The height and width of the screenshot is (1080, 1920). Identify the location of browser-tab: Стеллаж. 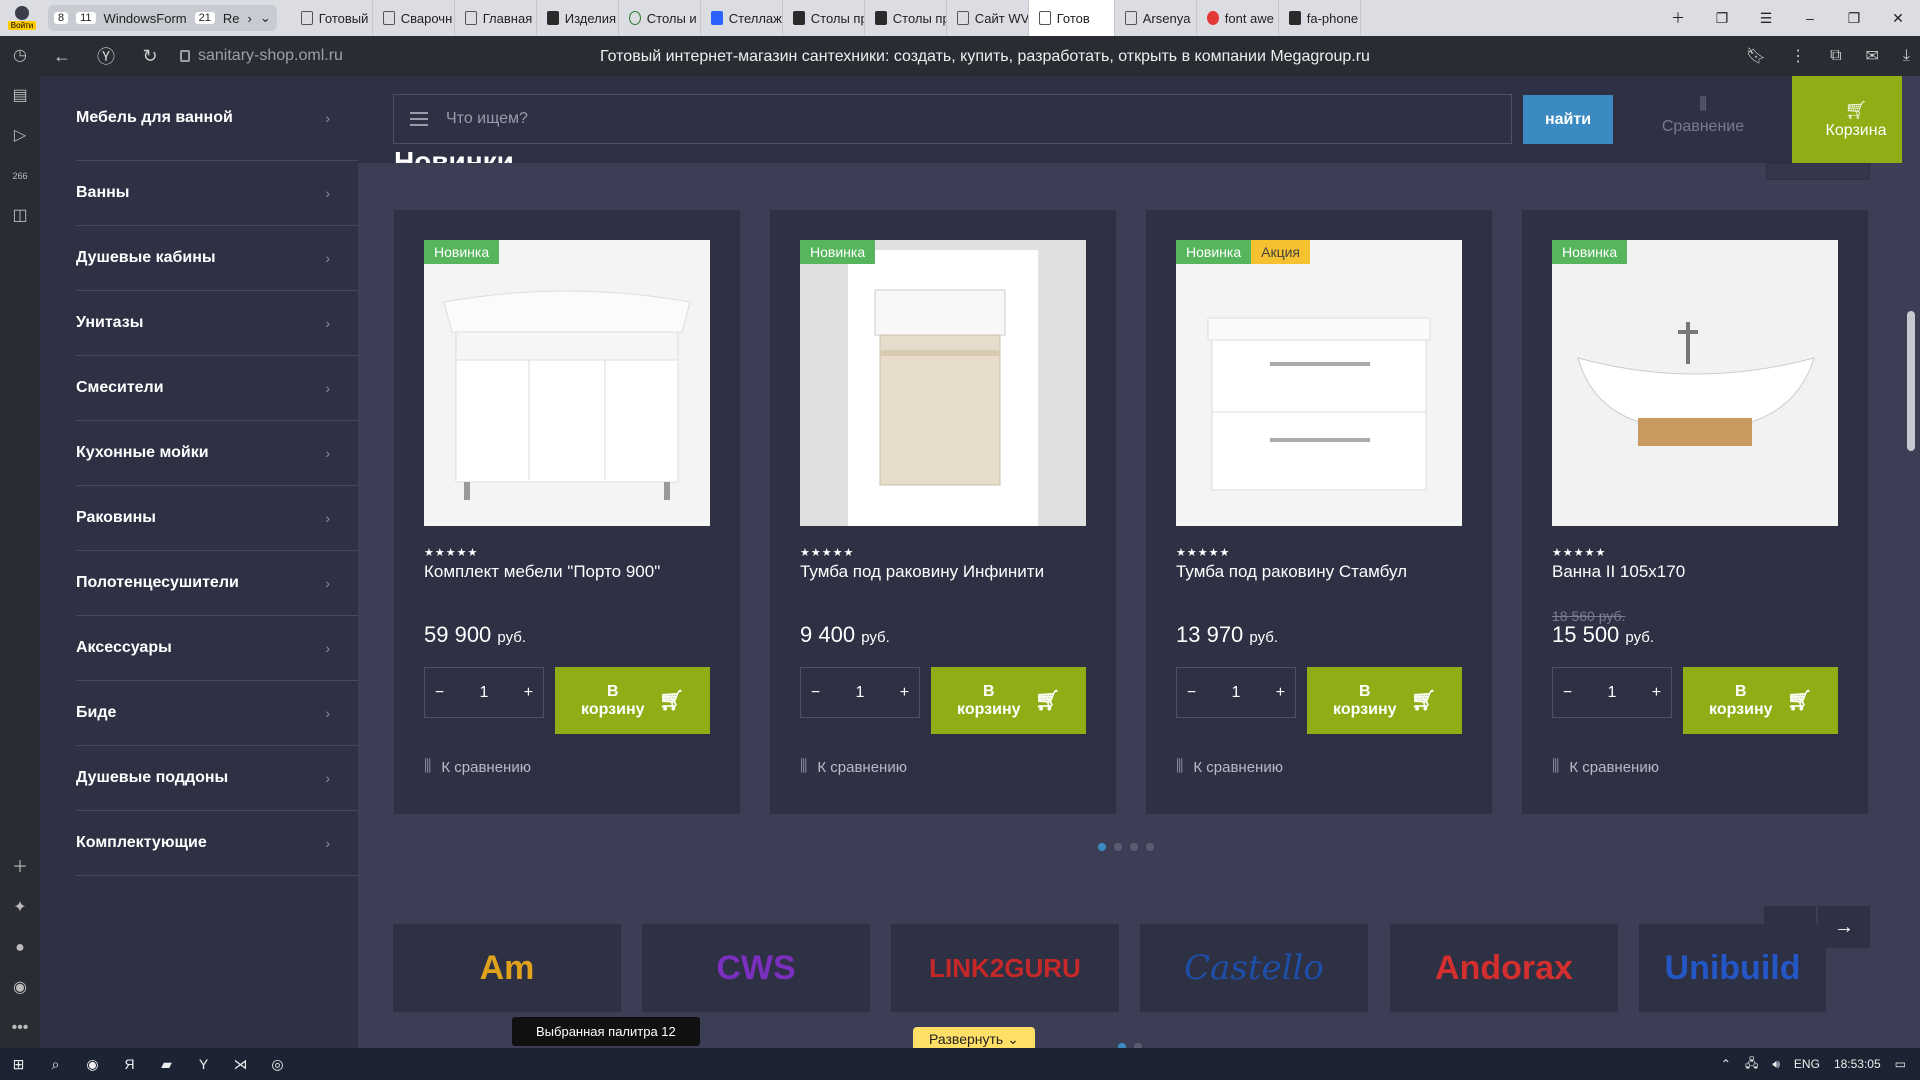
(742, 18).